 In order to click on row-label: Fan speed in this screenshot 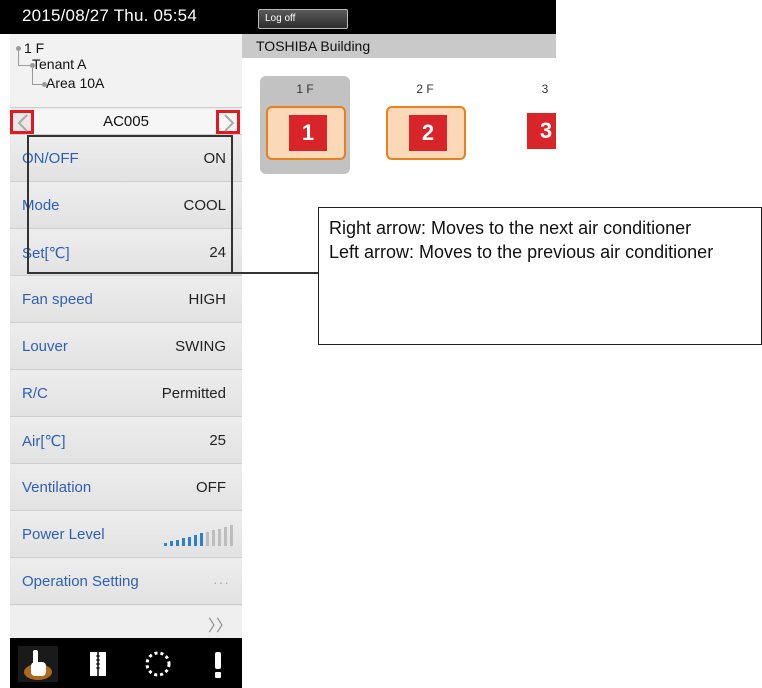, I will do `click(57, 299)`.